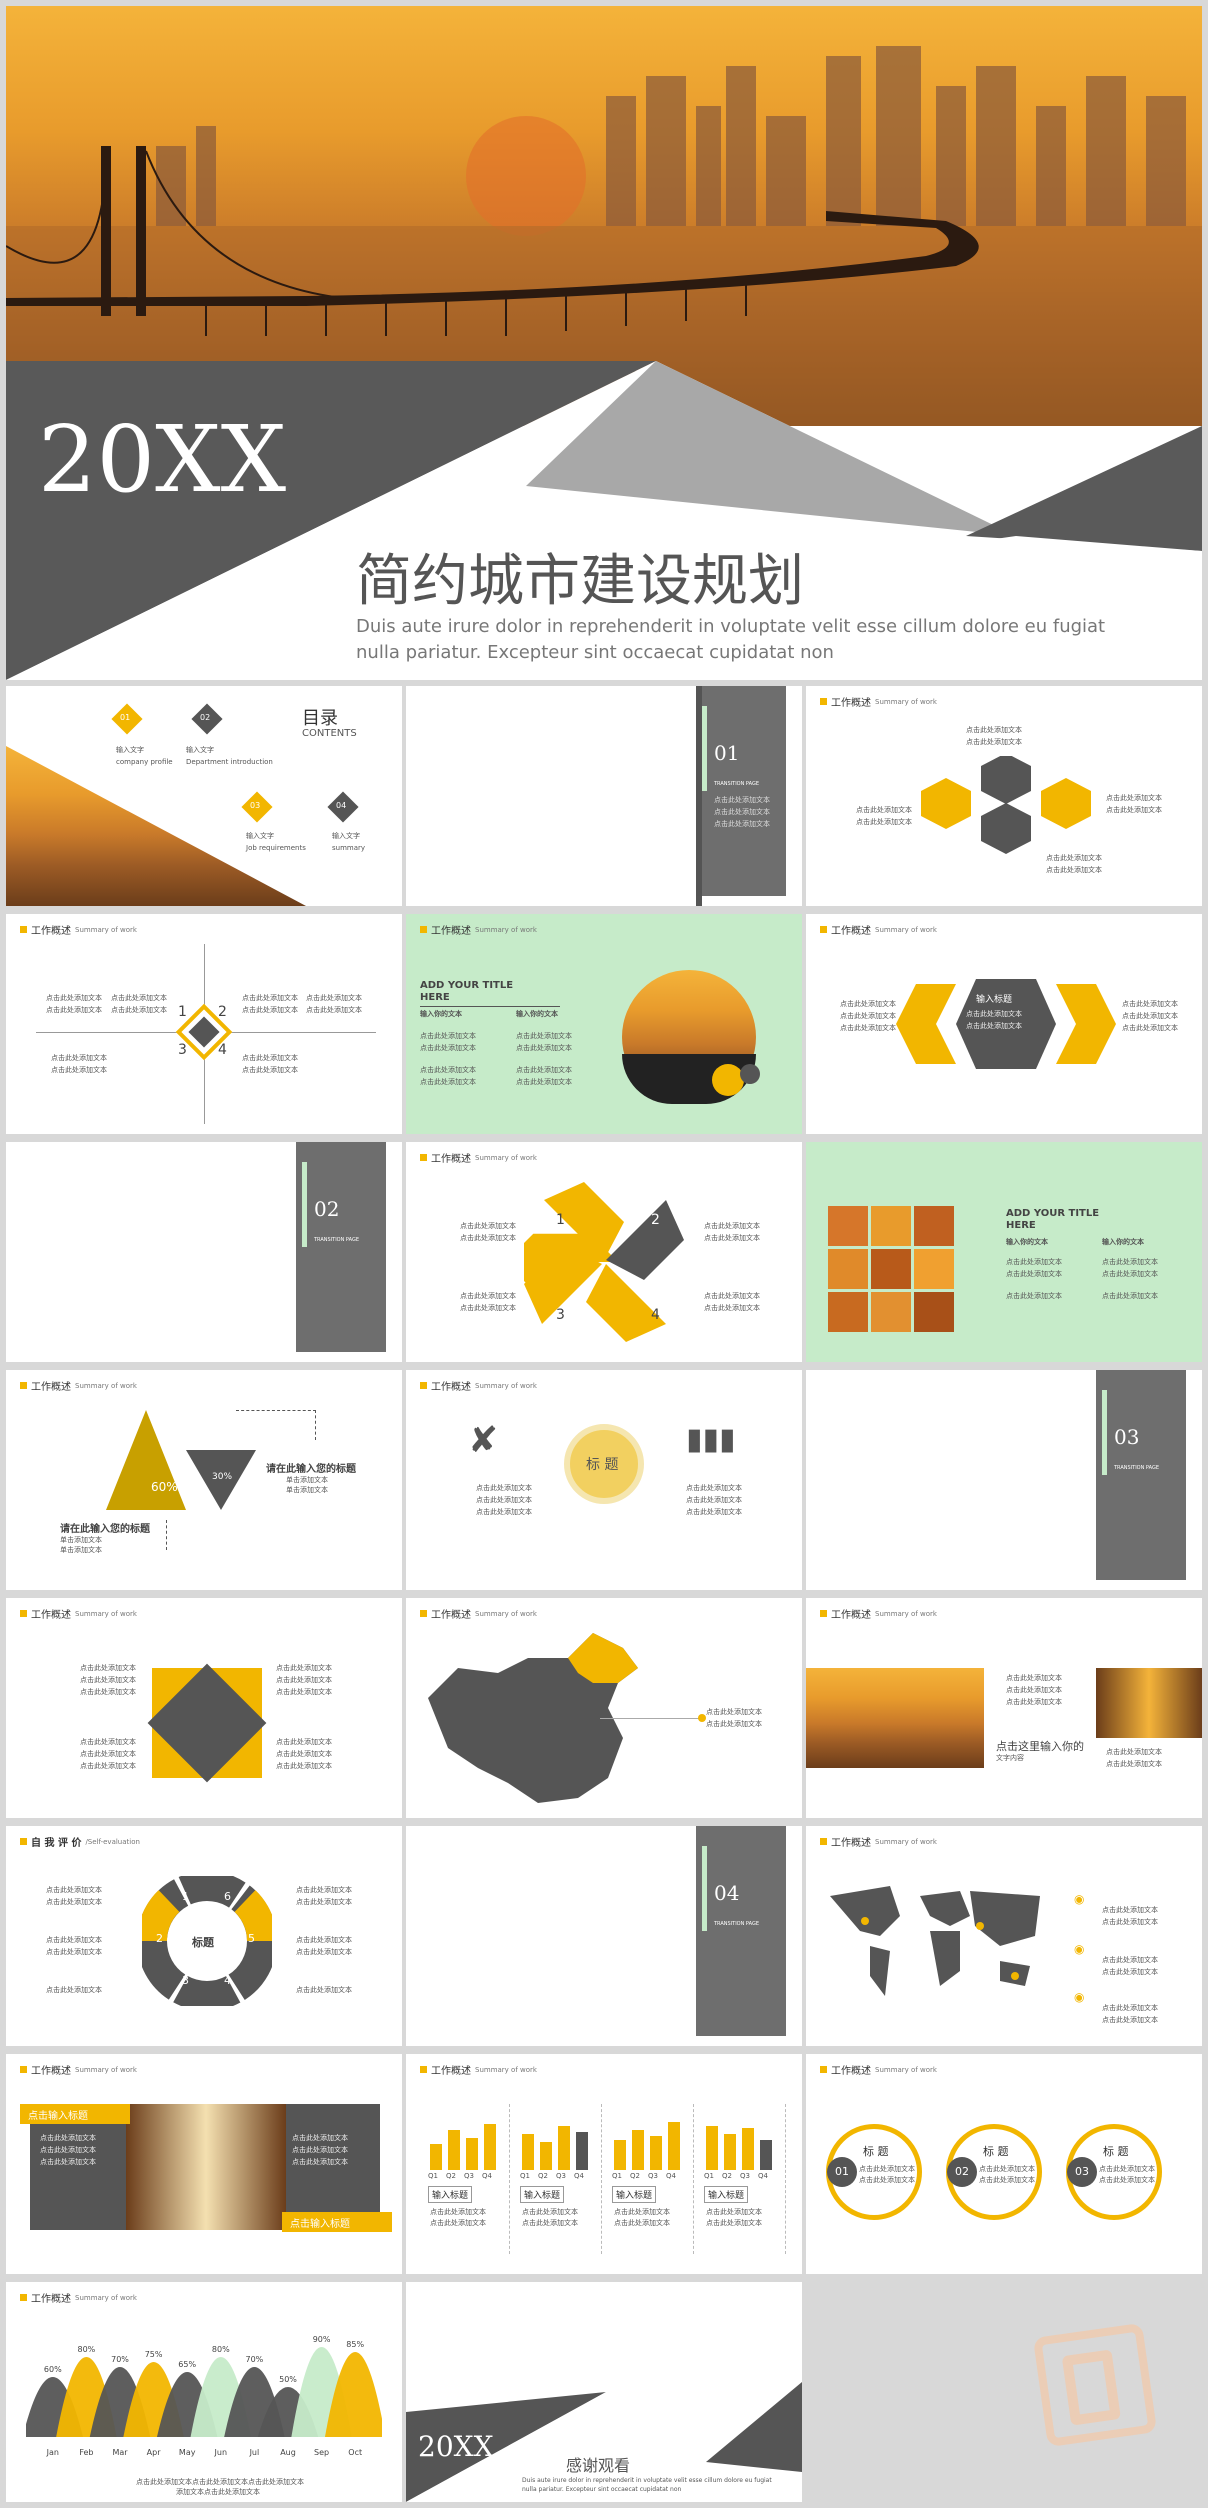 Image resolution: width=1208 pixels, height=2508 pixels. Describe the element at coordinates (1095, 2385) in the screenshot. I see `watermark-logo` at that location.